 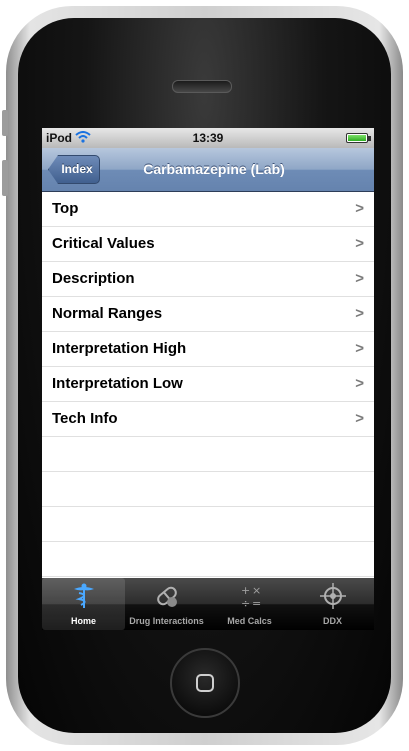 I want to click on page-title: Carbamazepine (Lab), so click(x=214, y=169).